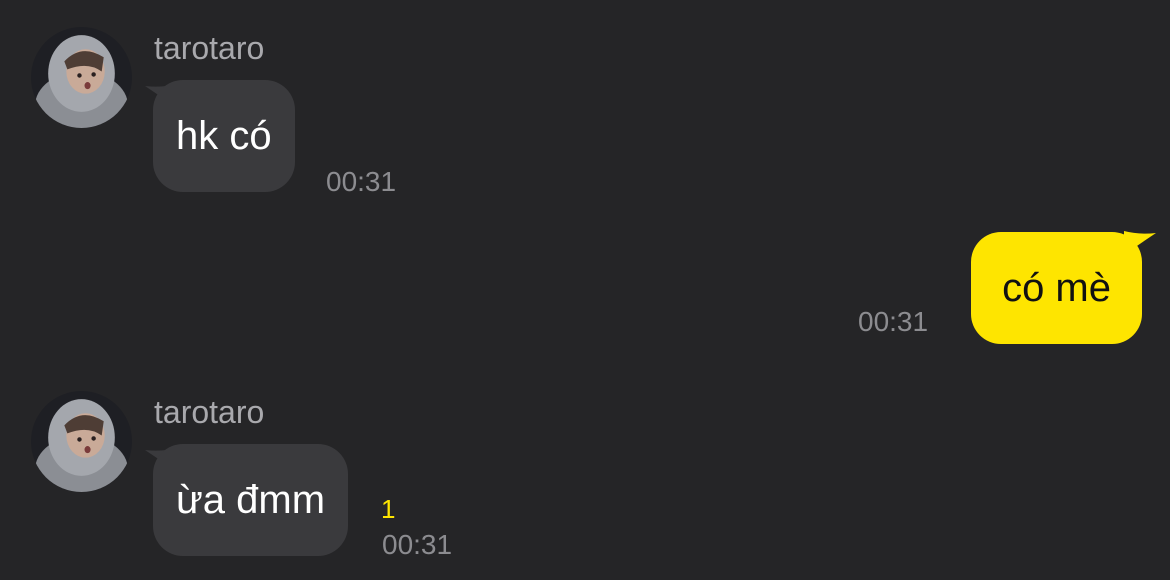 The width and height of the screenshot is (1170, 580). Describe the element at coordinates (251, 500) in the screenshot. I see `message-bubble: ừa đmm` at that location.